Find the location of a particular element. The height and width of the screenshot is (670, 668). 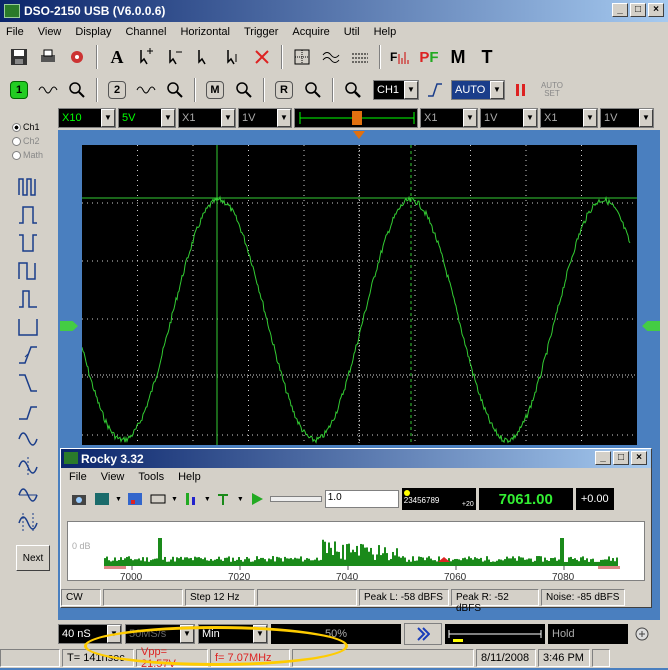

fft-icon: F is located at coordinates (400, 57).